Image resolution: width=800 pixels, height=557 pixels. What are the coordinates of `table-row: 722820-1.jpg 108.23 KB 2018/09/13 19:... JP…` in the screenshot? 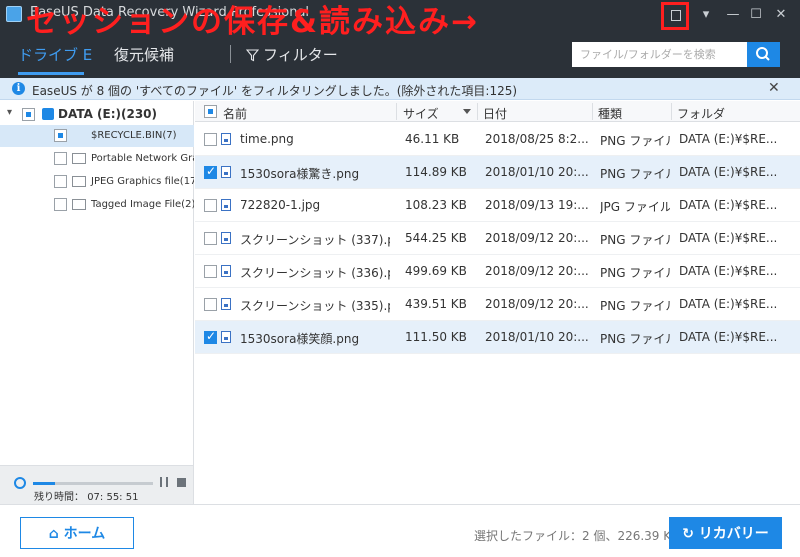 It's located at (497, 205).